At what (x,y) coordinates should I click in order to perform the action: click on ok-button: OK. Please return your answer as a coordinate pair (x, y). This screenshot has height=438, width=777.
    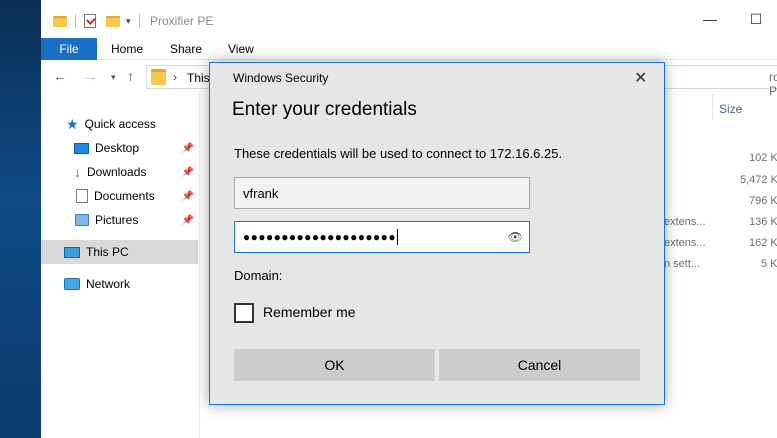
    Looking at the image, I should click on (334, 365).